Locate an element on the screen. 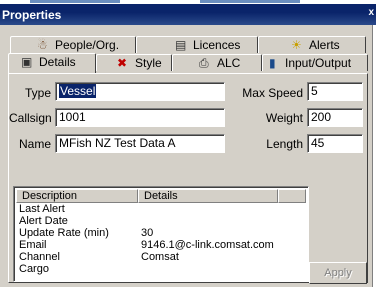  tab-label: Licences is located at coordinates (217, 45).